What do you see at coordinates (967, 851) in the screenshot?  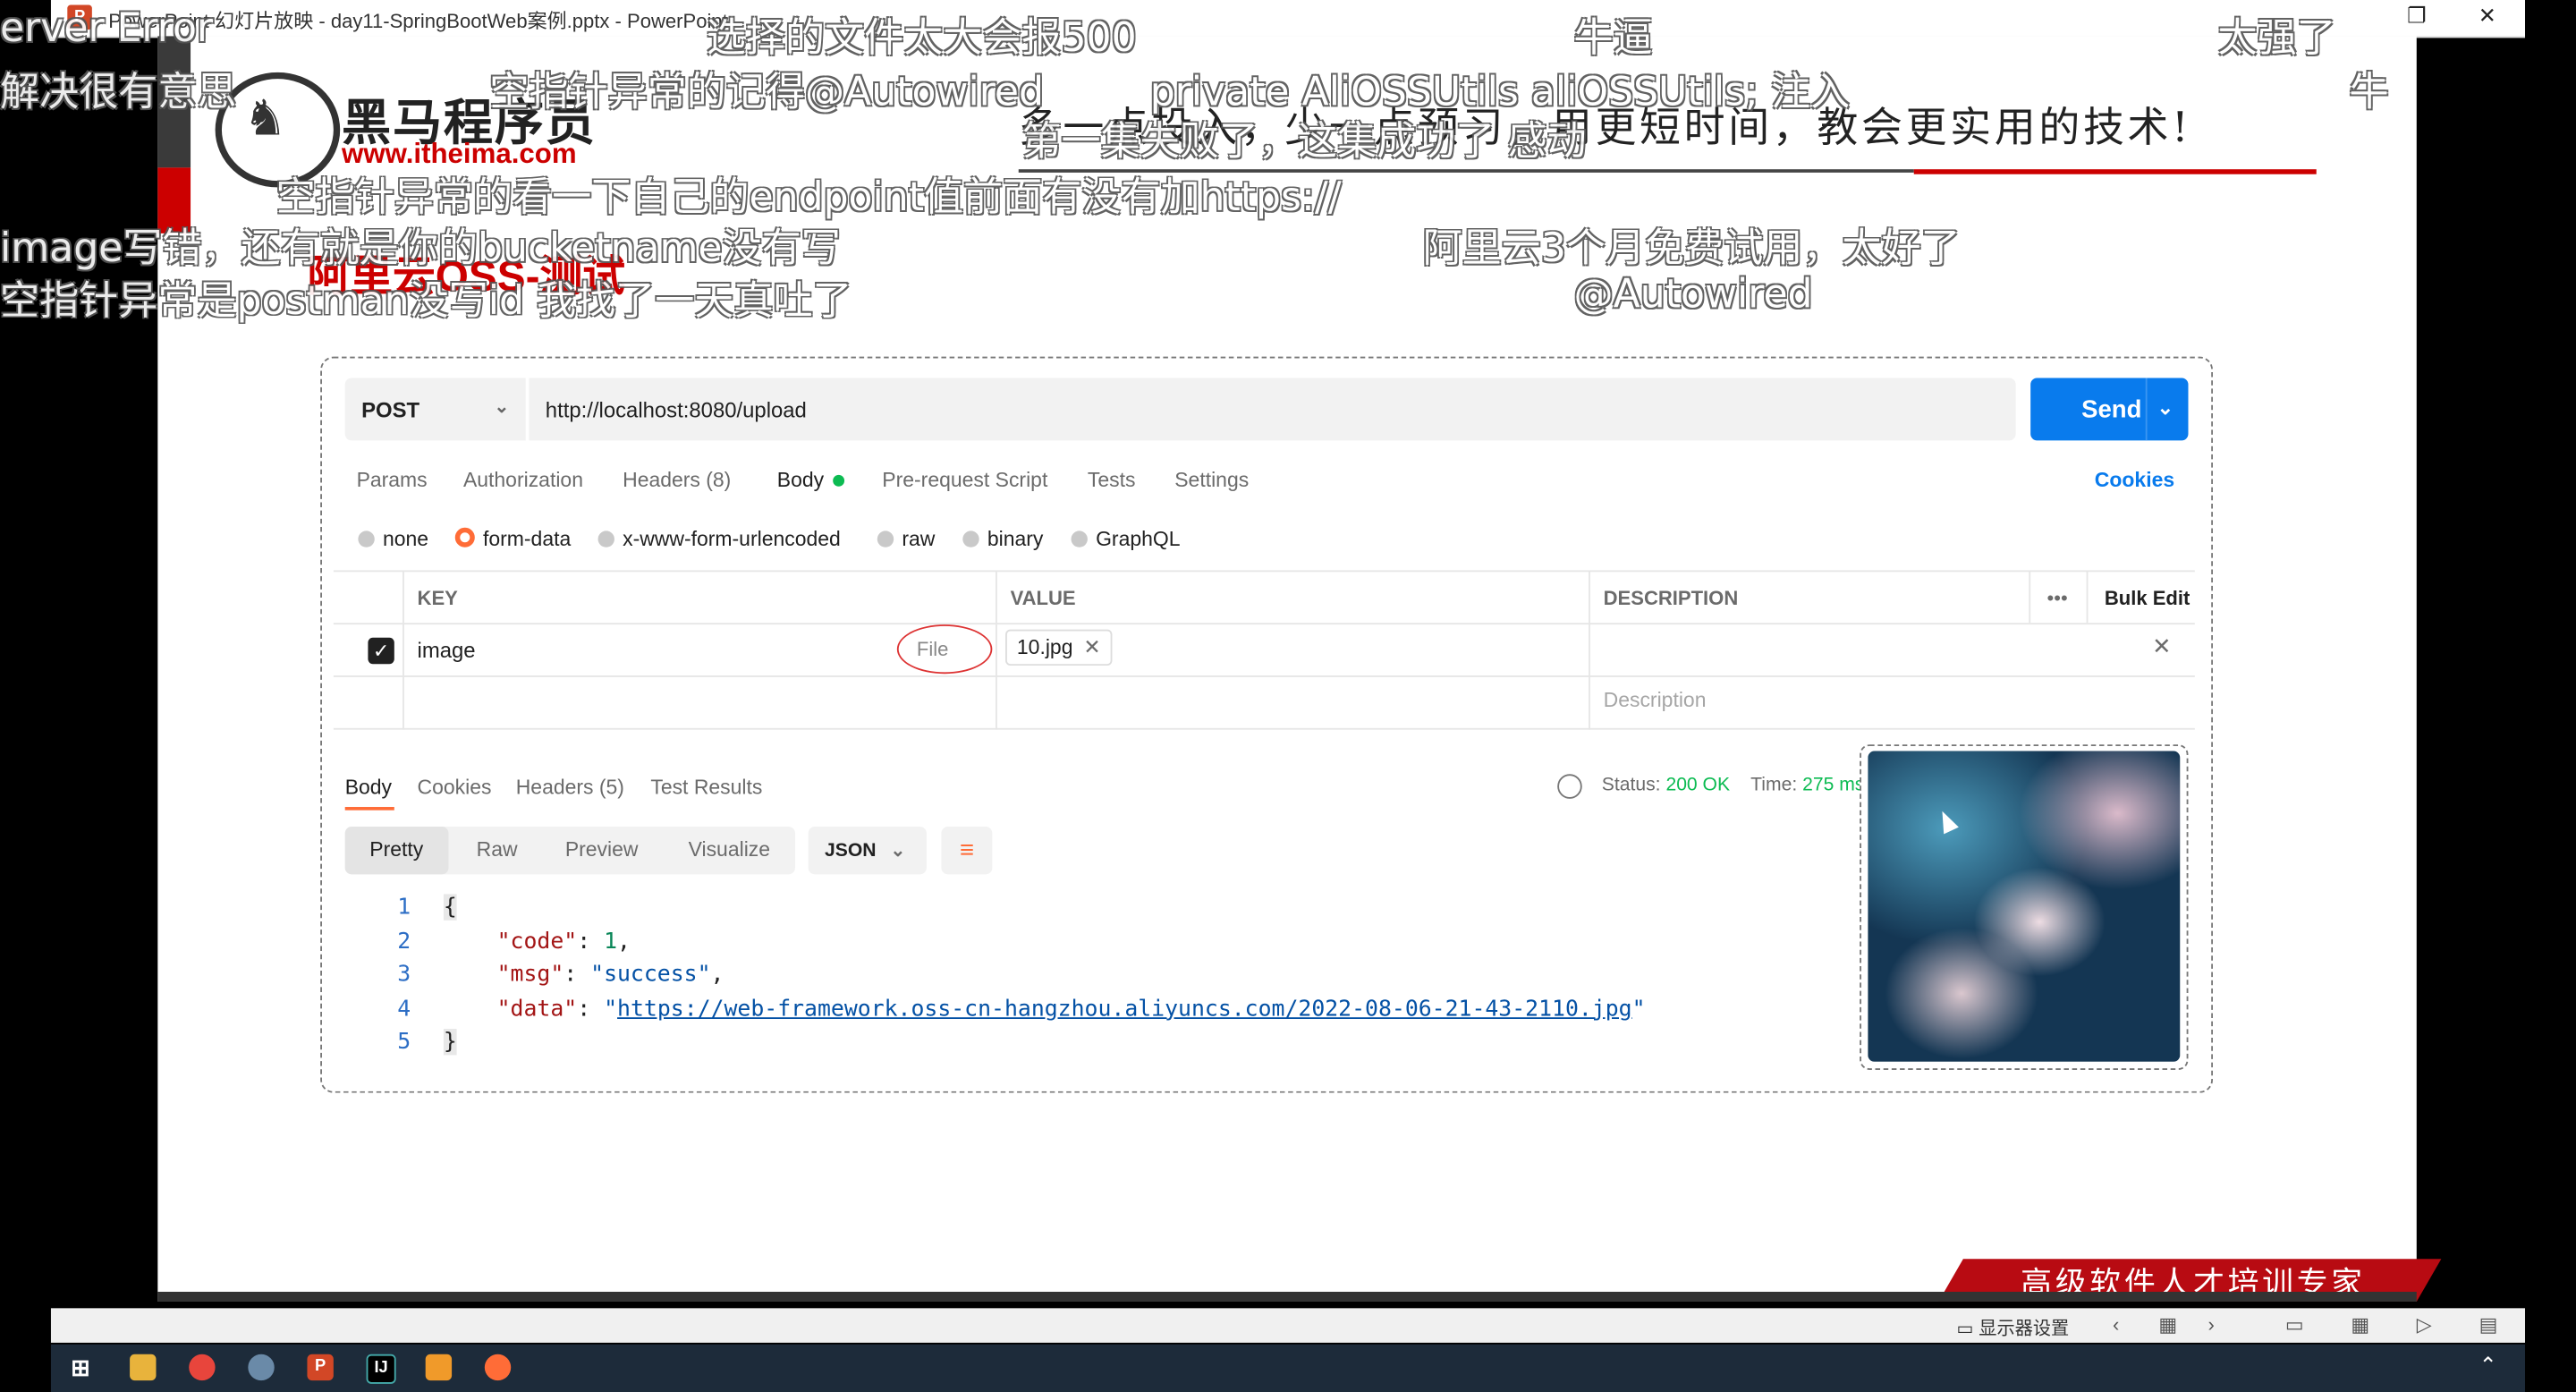 I see `wrap-lines-icon: ≡` at bounding box center [967, 851].